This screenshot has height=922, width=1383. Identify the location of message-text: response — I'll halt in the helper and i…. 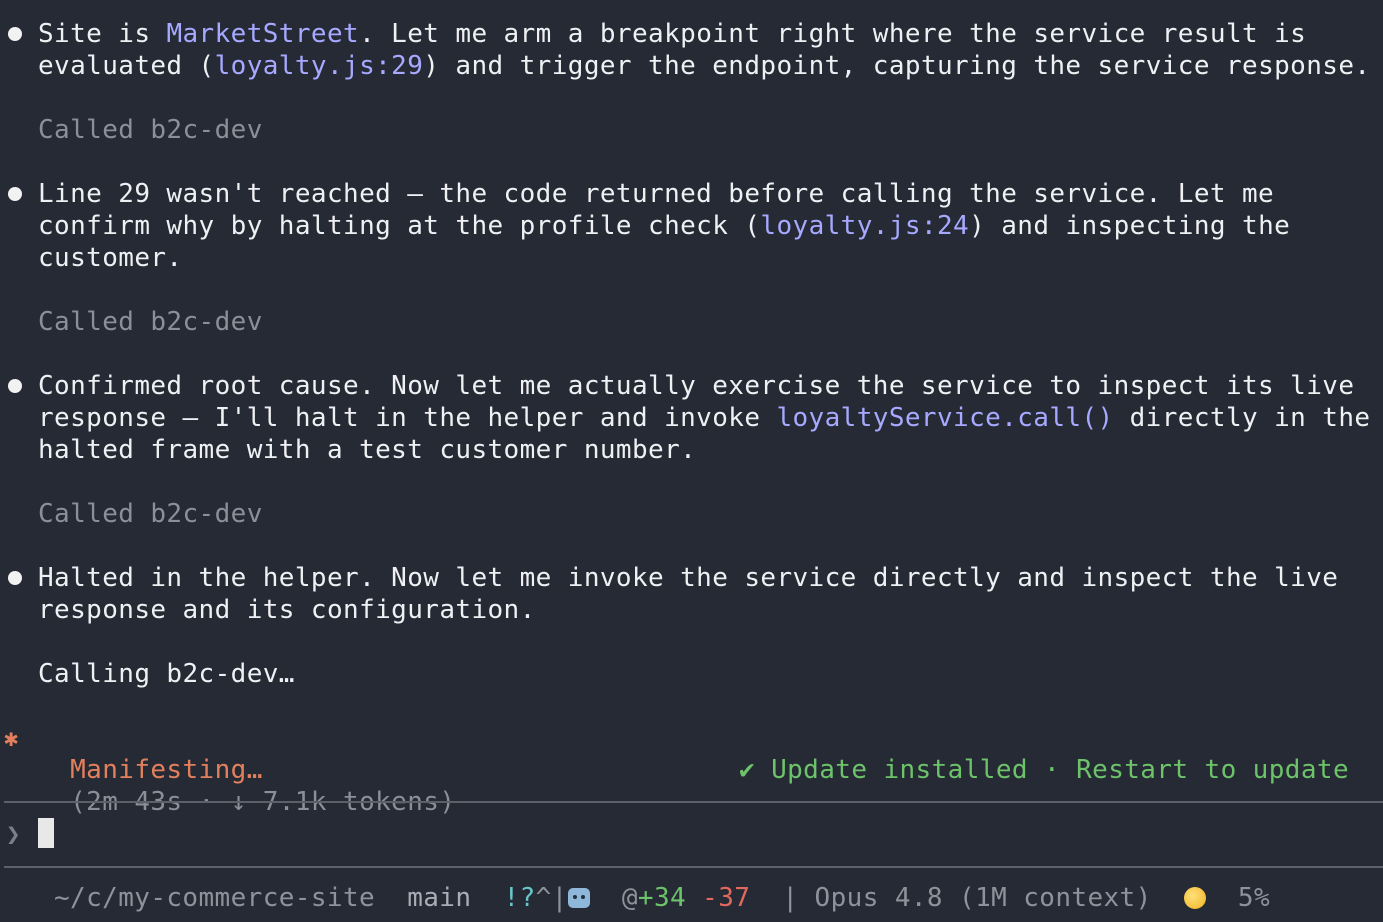
(407, 418).